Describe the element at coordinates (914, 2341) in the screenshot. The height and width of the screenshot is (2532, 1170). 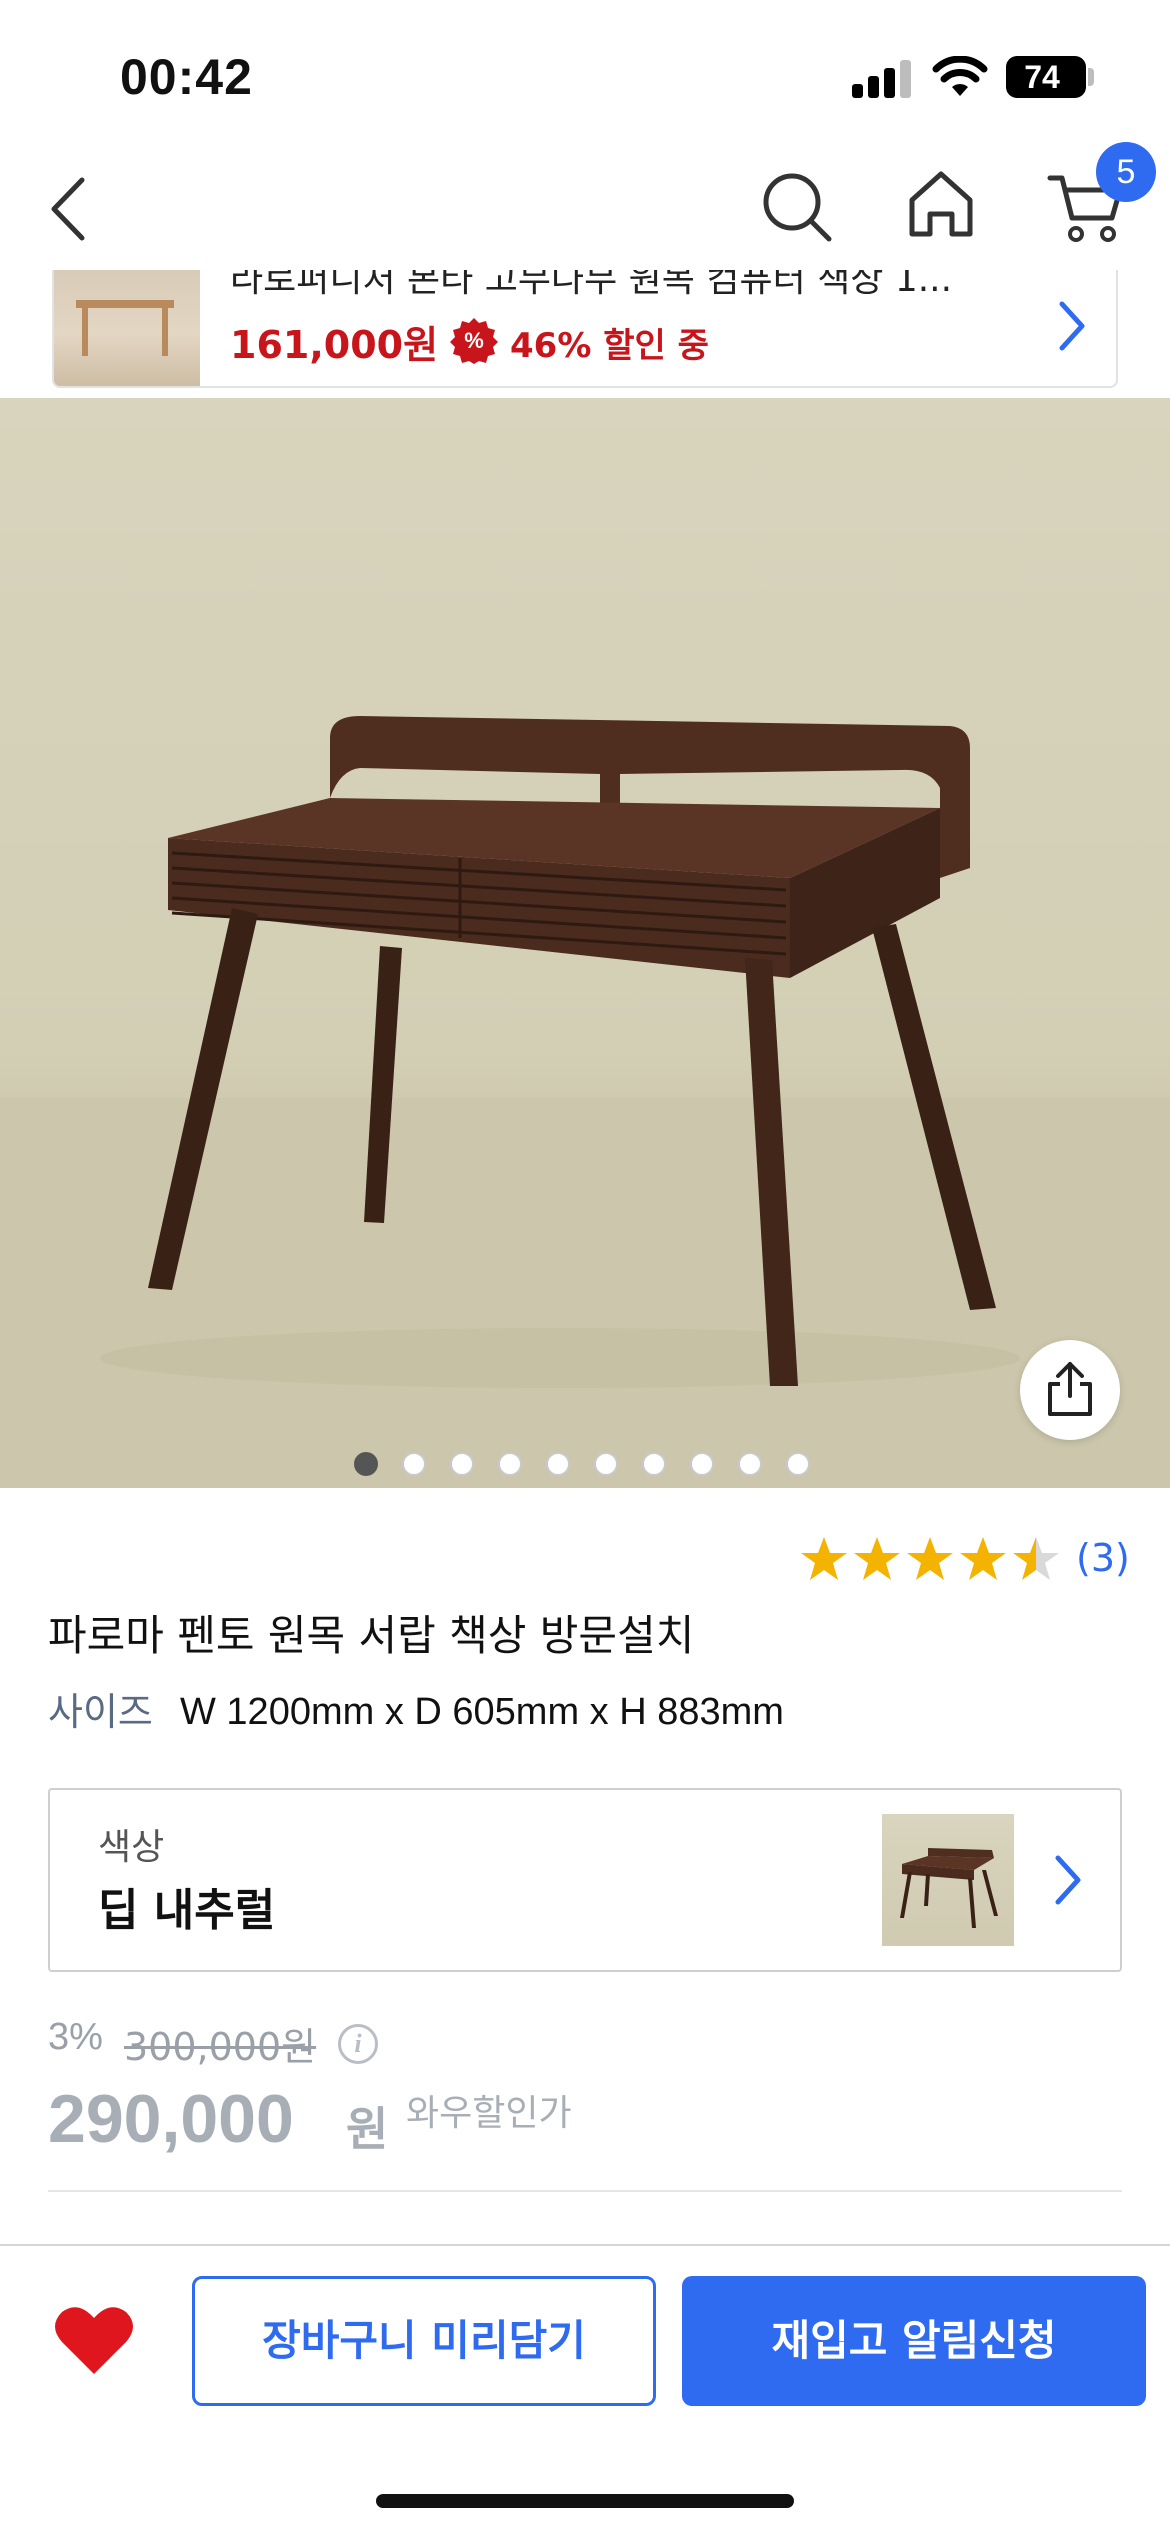
I see `restock-alert-button: 재입고 알림신청` at that location.